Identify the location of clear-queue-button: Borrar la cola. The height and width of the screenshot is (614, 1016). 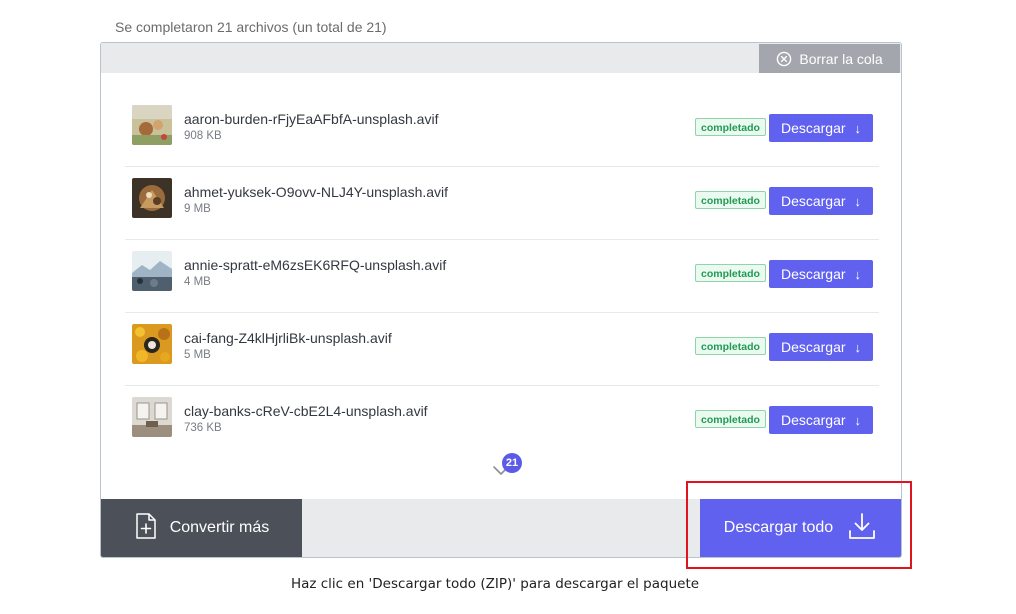
(829, 58).